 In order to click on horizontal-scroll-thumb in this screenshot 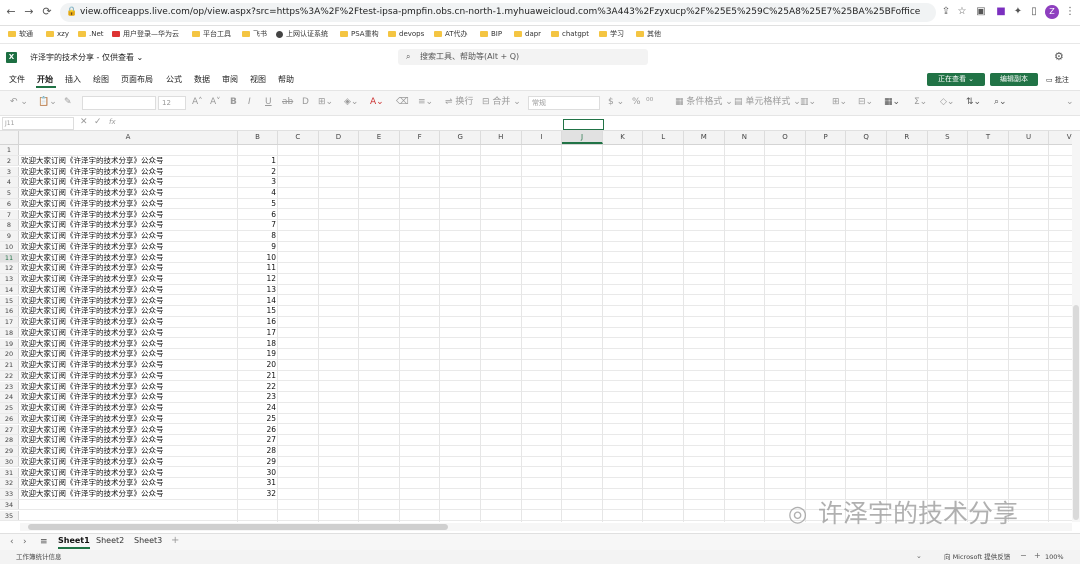, I will do `click(238, 527)`.